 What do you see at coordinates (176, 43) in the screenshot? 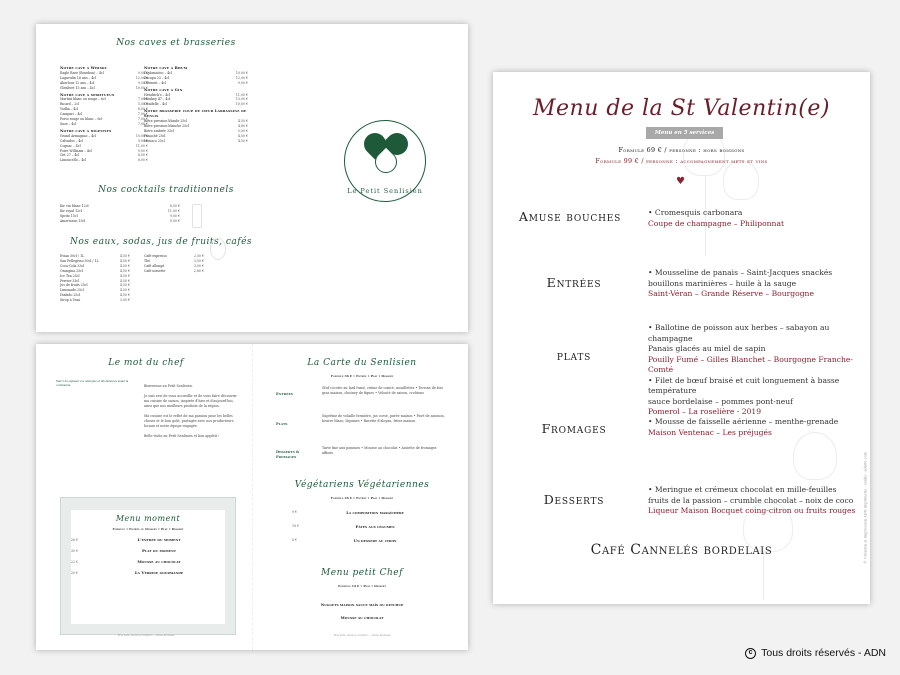
I see `section-title-caves: Nos caves et brasseries` at bounding box center [176, 43].